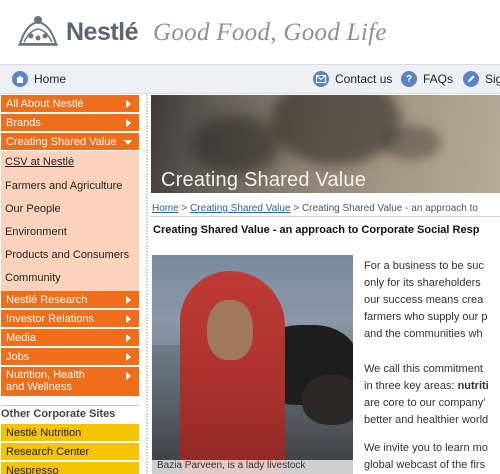 This screenshot has width=500, height=474. Describe the element at coordinates (70, 405) in the screenshot. I see `section-divider` at that location.